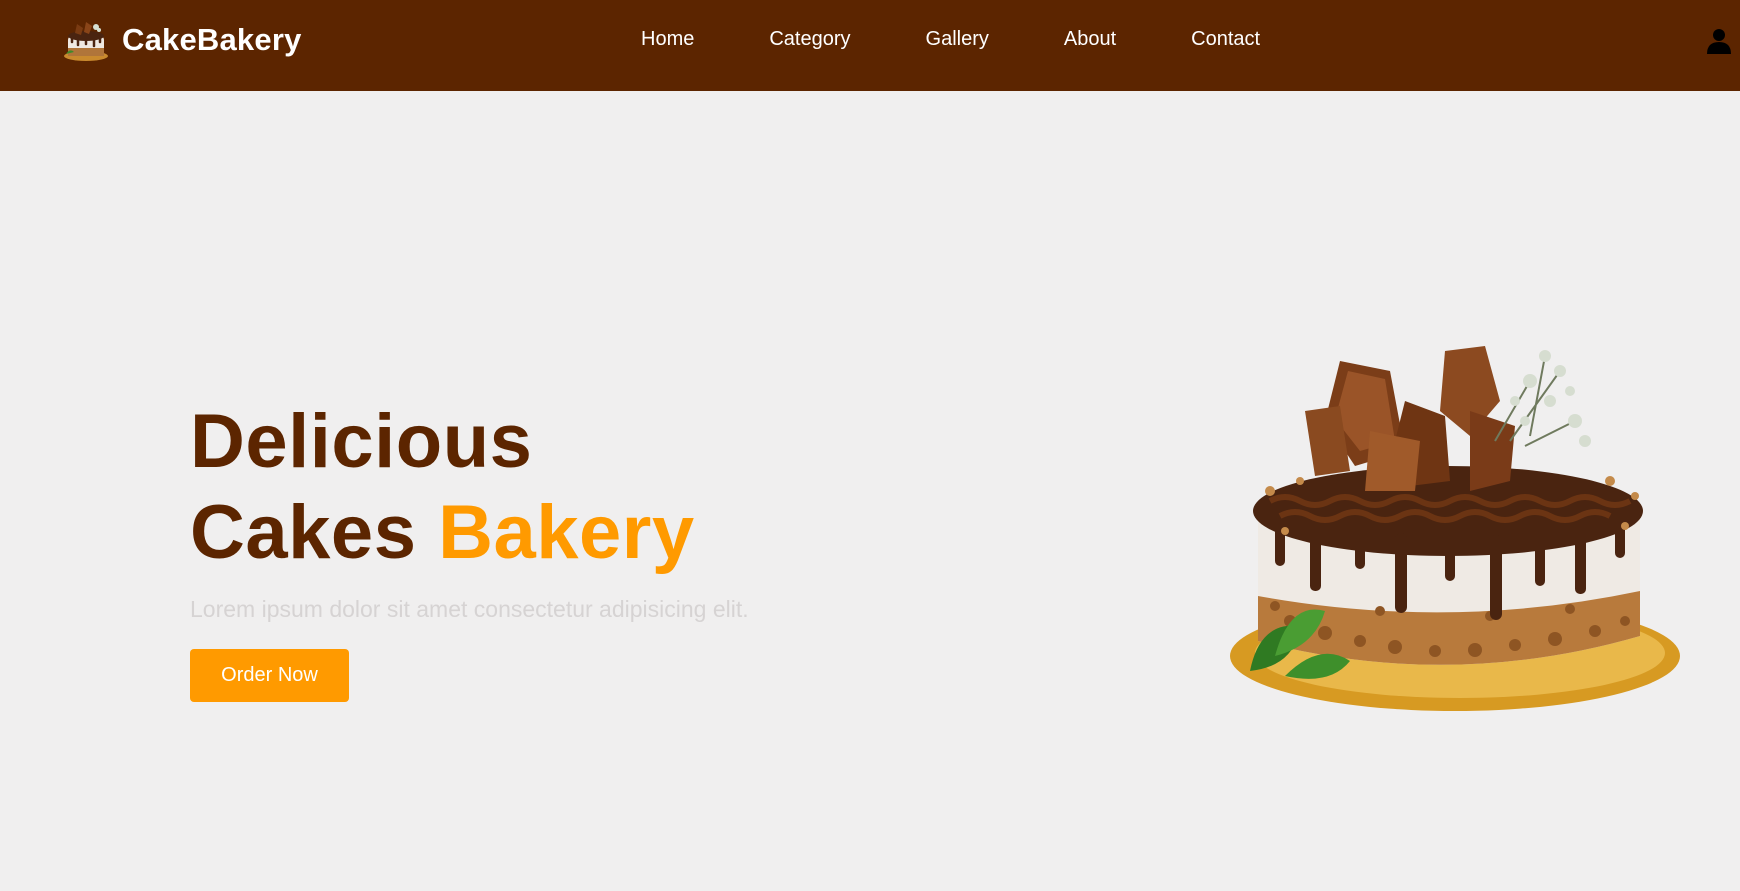 The height and width of the screenshot is (891, 1740). What do you see at coordinates (1455, 528) in the screenshot?
I see `chocolate-cake-image` at bounding box center [1455, 528].